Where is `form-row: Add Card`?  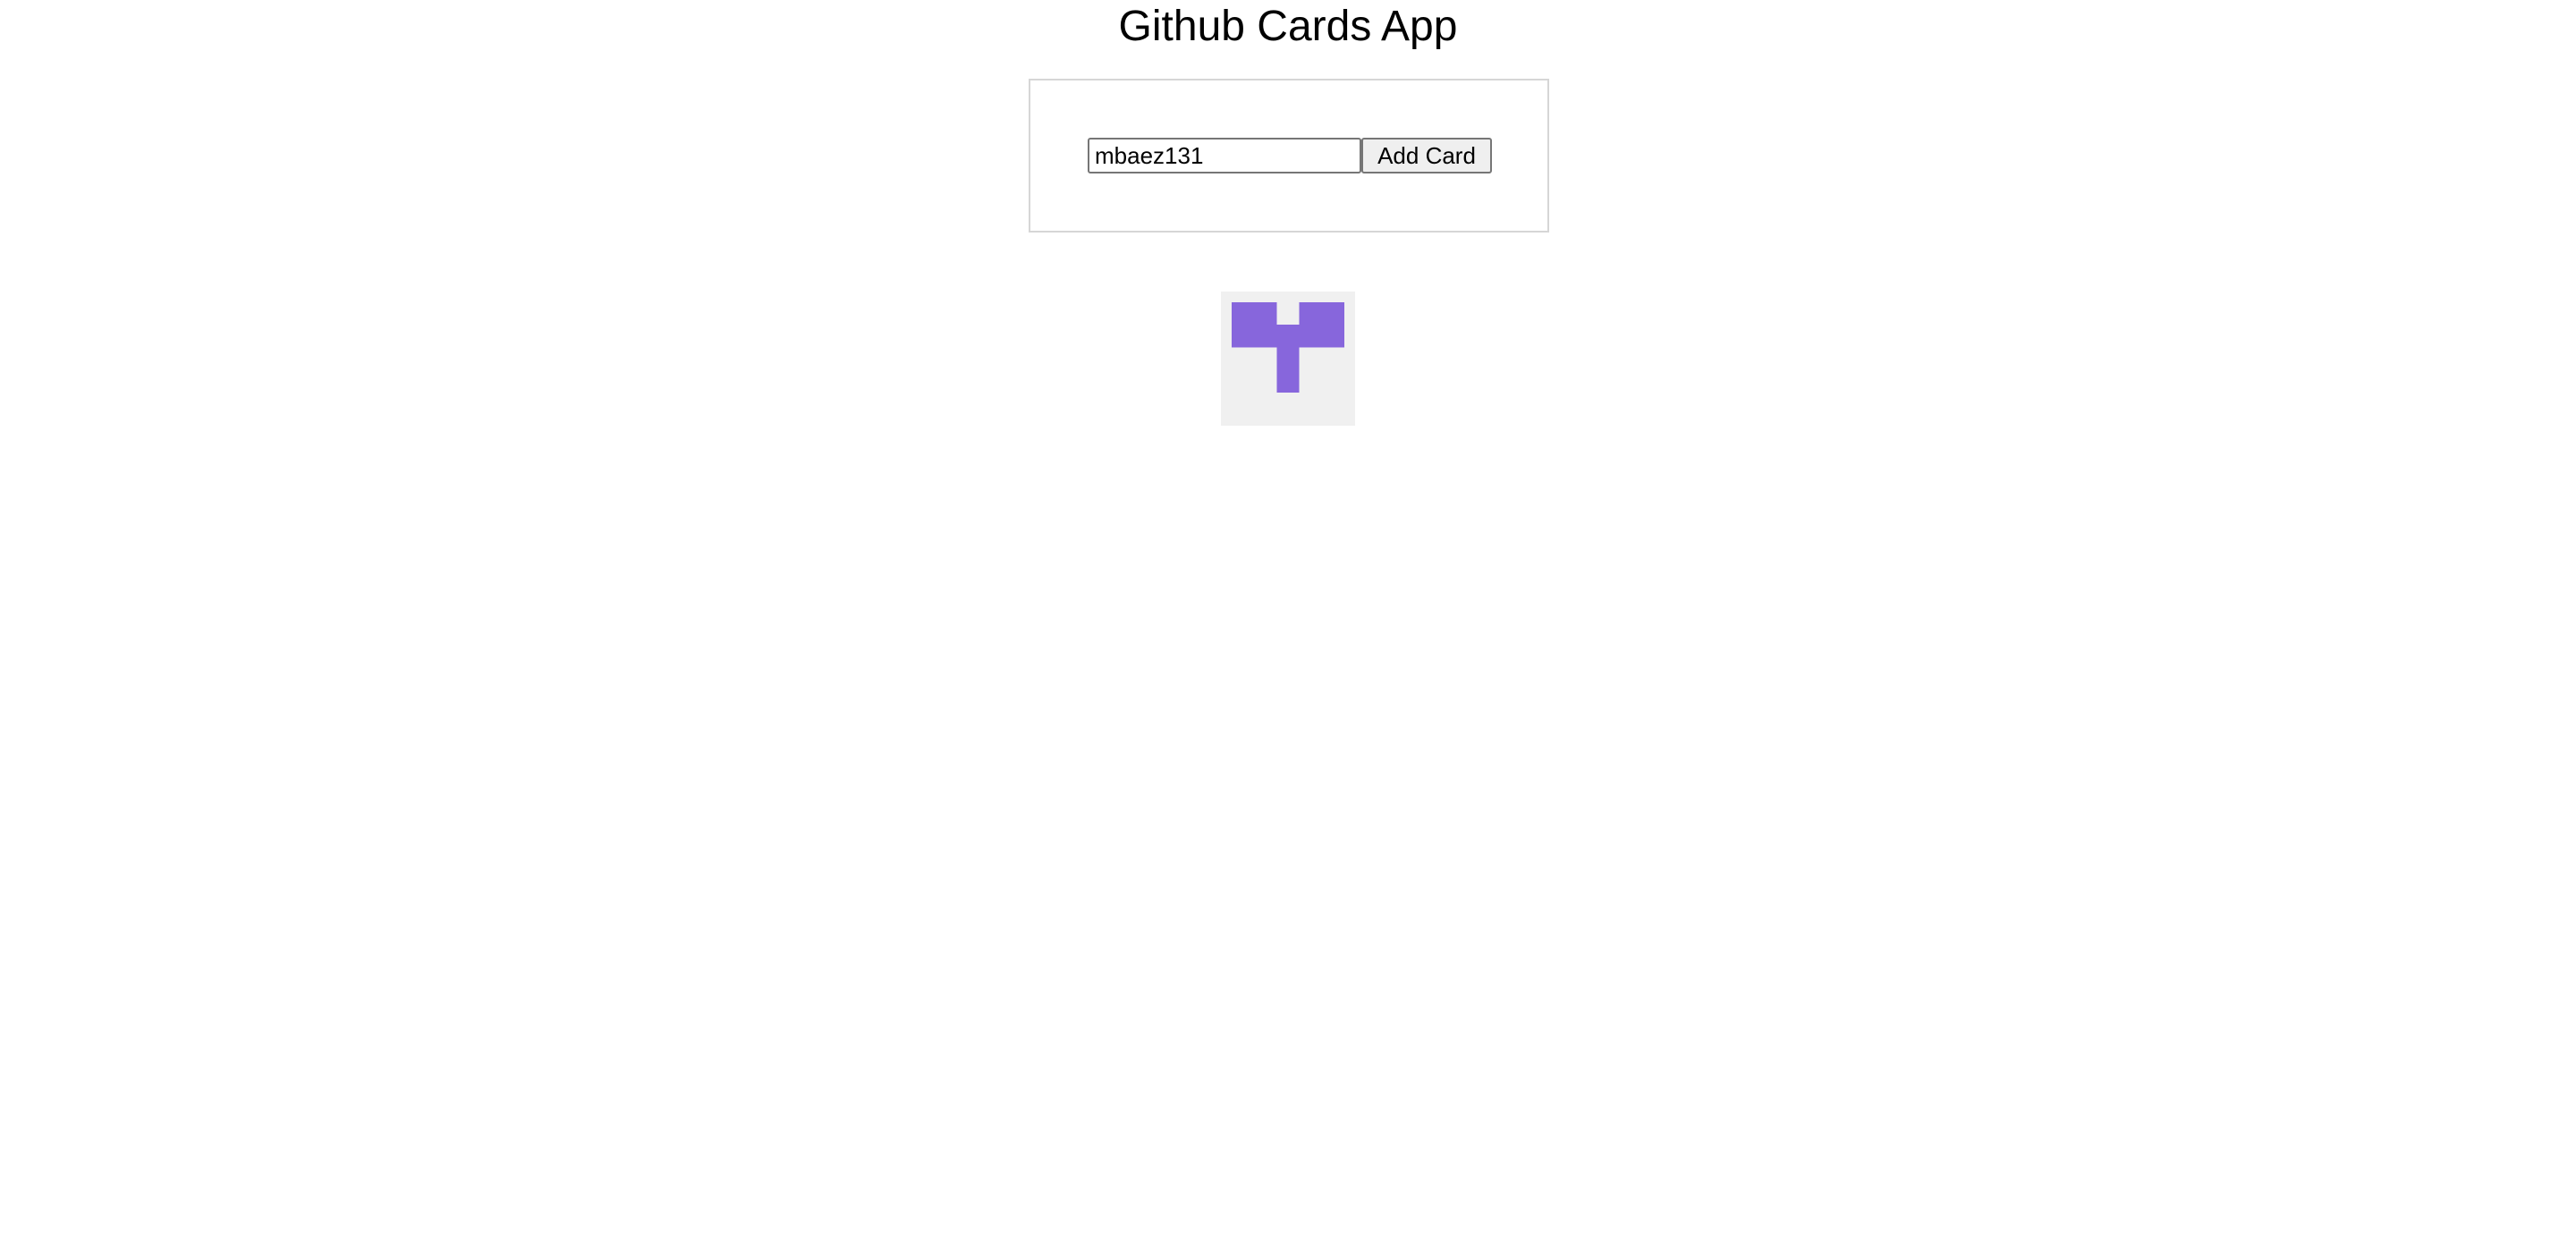 form-row: Add Card is located at coordinates (1290, 155).